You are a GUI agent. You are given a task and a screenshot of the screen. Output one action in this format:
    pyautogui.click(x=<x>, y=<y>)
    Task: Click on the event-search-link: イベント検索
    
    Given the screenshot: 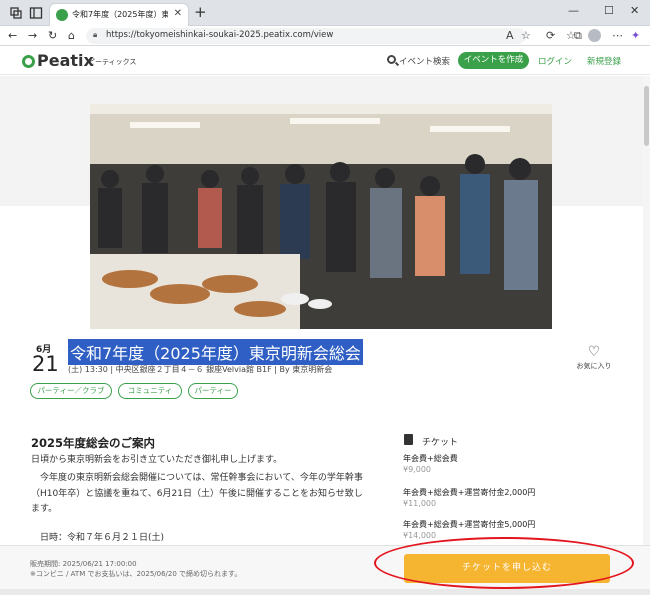 What is the action you would take?
    pyautogui.click(x=424, y=61)
    